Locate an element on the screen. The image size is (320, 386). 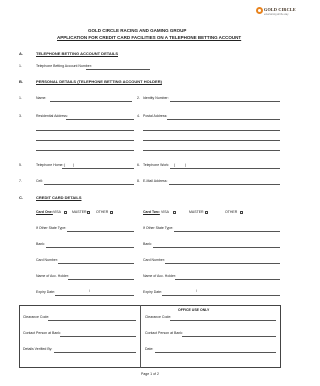
cell-label: Cell: is located at coordinates (40, 181).